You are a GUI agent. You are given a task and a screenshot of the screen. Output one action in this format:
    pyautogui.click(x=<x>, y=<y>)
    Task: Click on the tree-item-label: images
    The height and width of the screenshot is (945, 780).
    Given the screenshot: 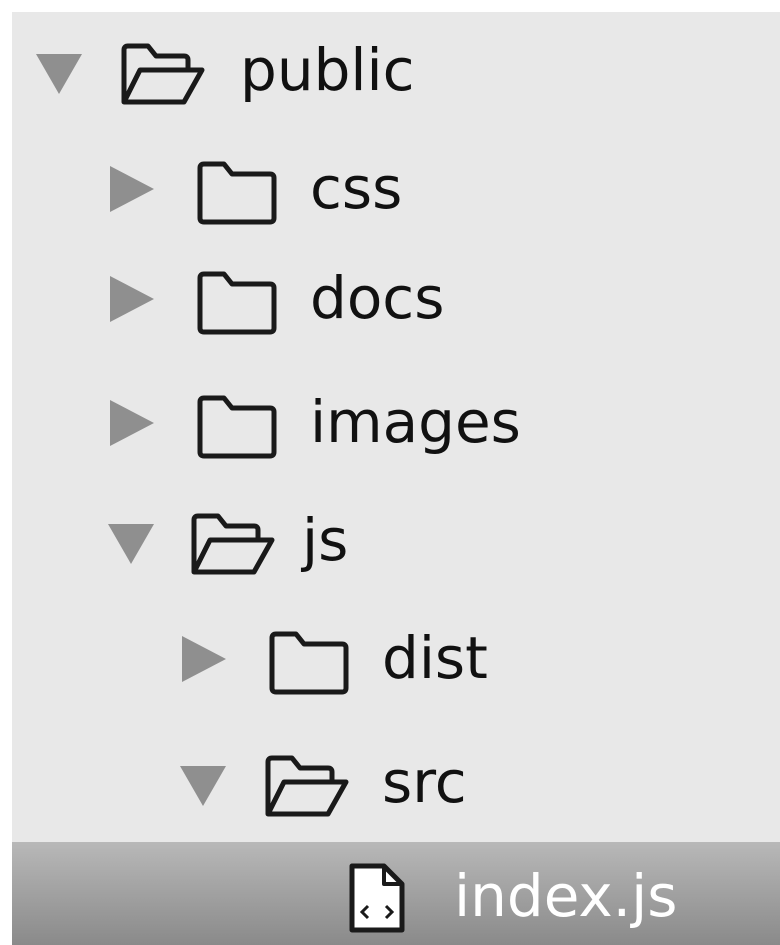 What is the action you would take?
    pyautogui.click(x=415, y=422)
    